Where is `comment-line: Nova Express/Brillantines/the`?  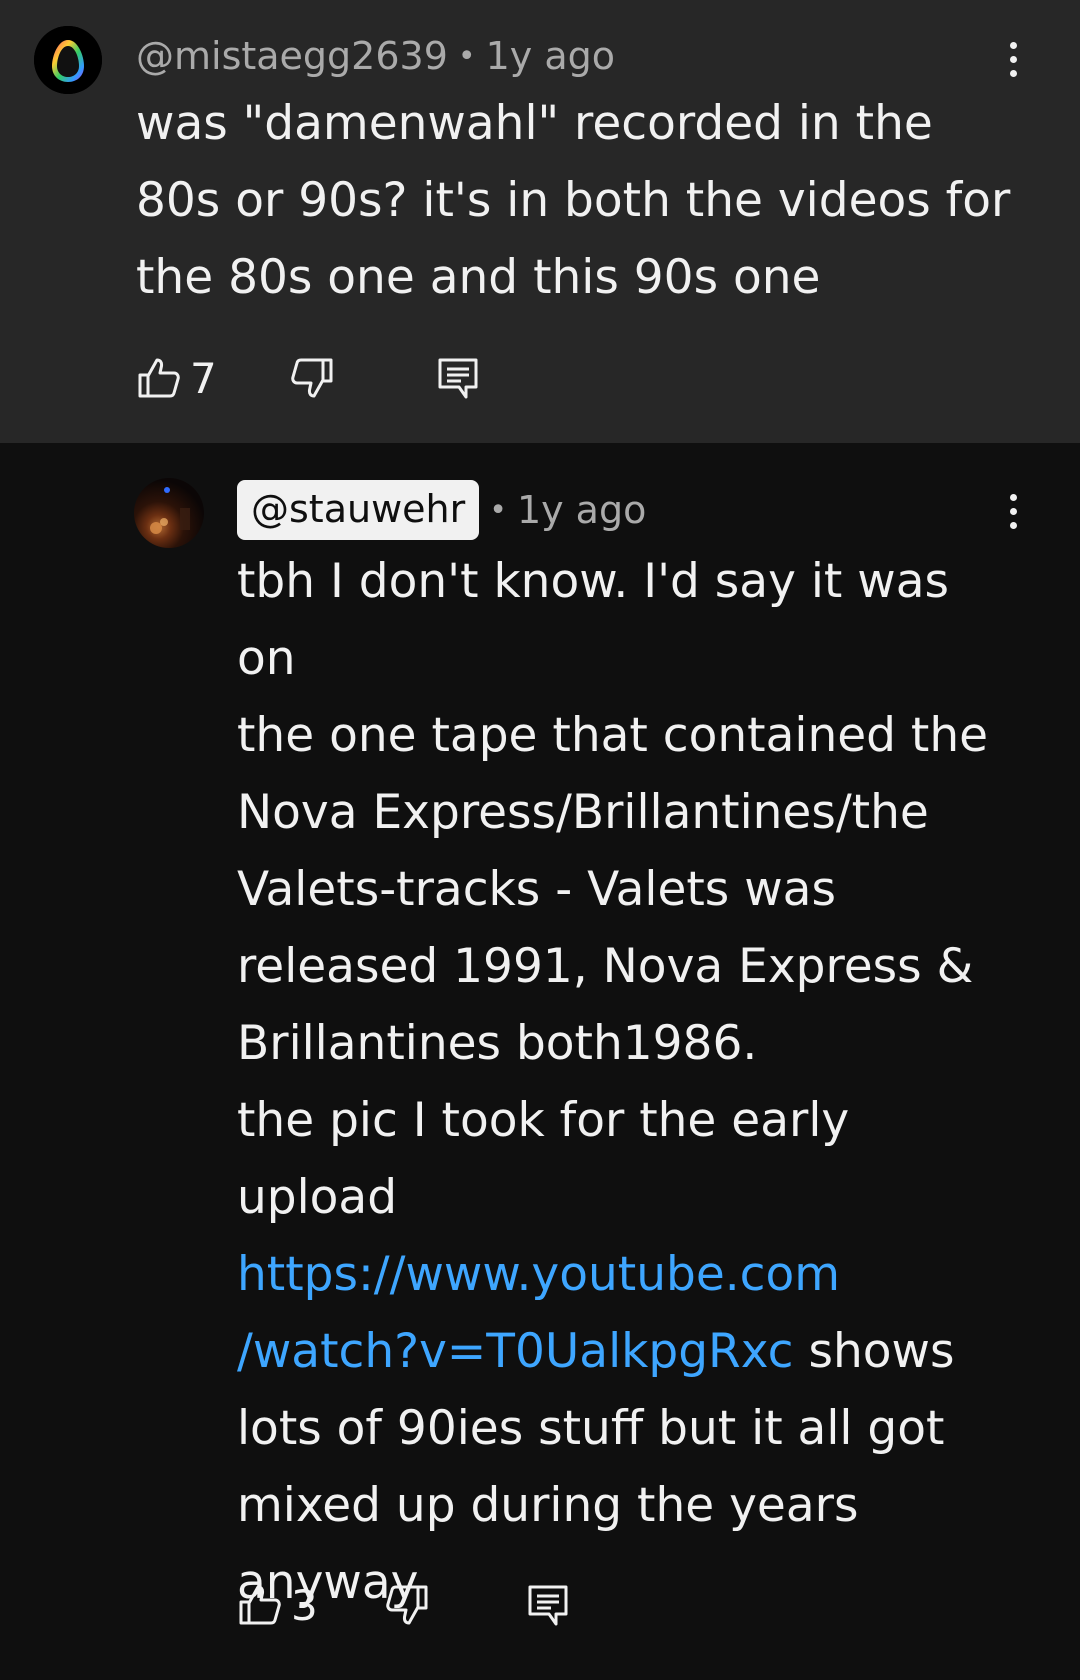
comment-line: Nova Express/Brillantines/the is located at coordinates (583, 812).